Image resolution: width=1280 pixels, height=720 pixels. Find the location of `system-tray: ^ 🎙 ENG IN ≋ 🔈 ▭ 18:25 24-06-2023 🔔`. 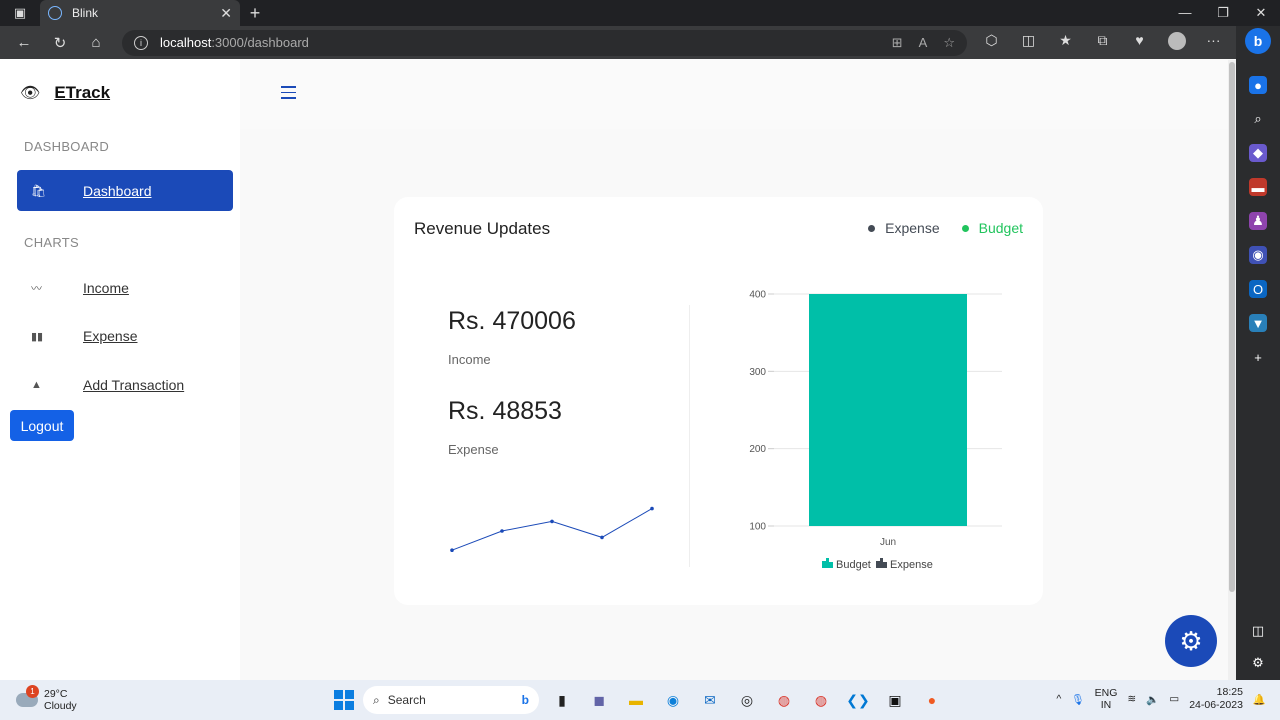

system-tray: ^ 🎙 ENG IN ≋ 🔈 ▭ 18:25 24-06-2023 🔔 is located at coordinates (1161, 699).